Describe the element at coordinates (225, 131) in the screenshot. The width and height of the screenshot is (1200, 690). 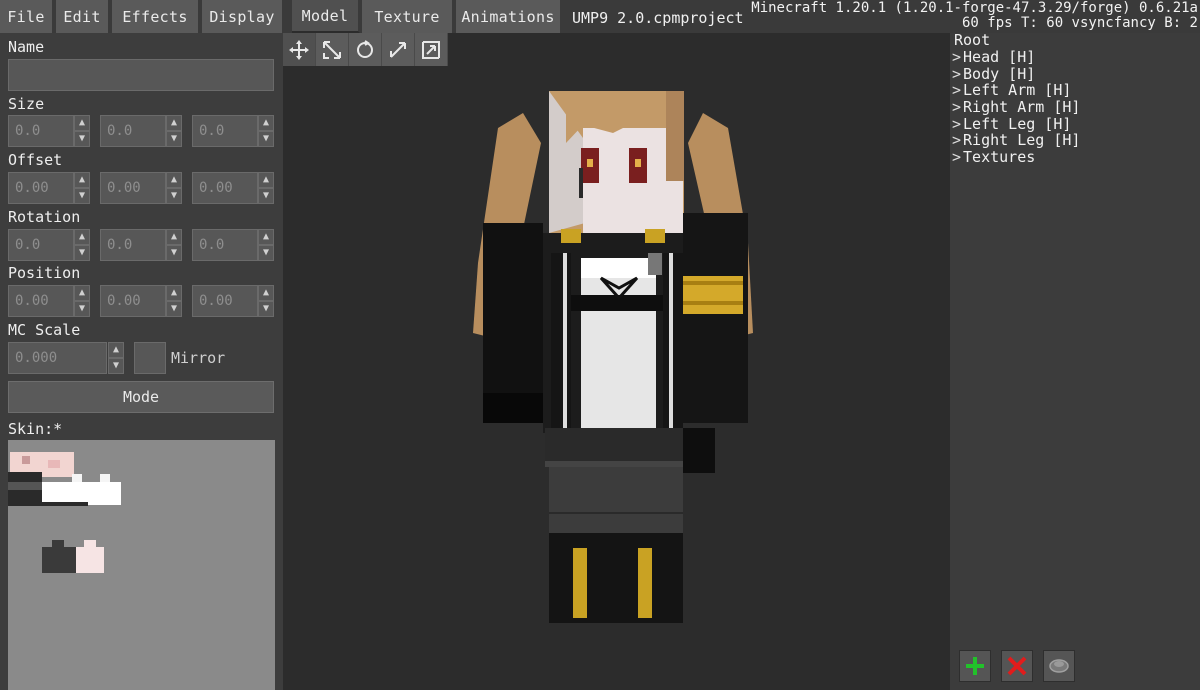
I see `size-z-field: 0.0` at that location.